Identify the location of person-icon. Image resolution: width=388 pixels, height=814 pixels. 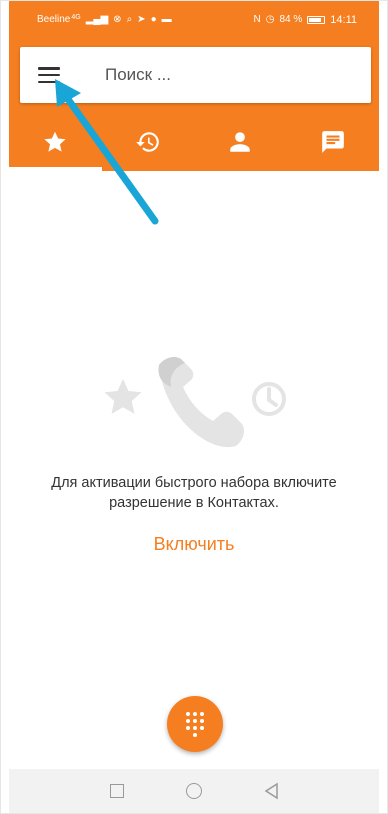
(240, 142).